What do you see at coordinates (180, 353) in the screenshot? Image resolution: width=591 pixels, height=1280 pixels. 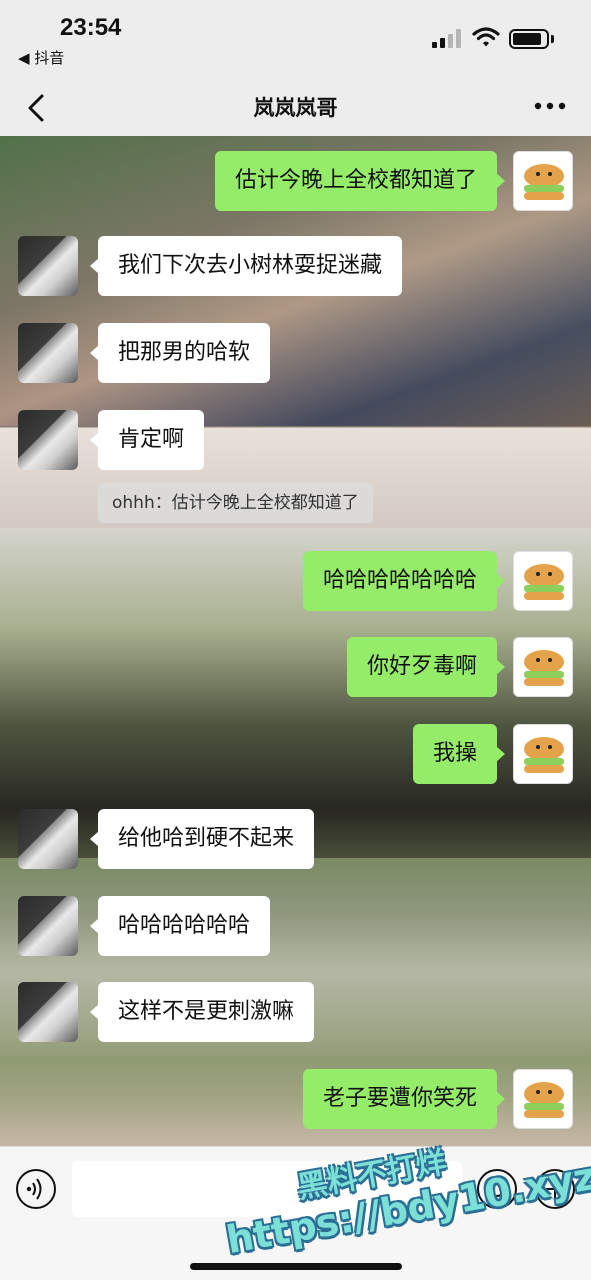 I see `message-bubble-received: 把那男的哈软` at bounding box center [180, 353].